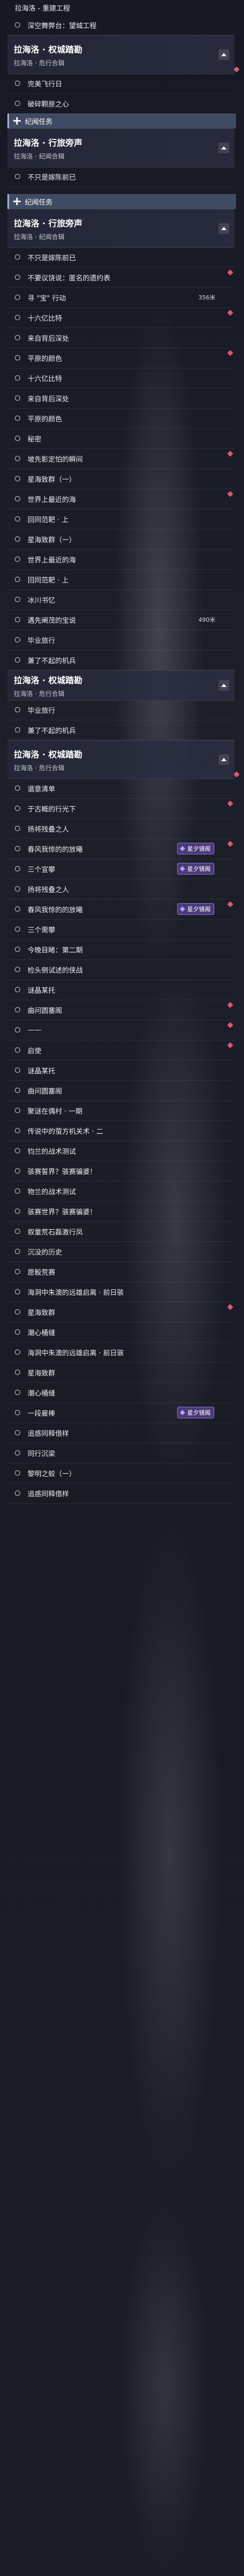  What do you see at coordinates (121, 1211) in the screenshot?
I see `quest-item: 骇赛世界？骇赛骗婆！` at bounding box center [121, 1211].